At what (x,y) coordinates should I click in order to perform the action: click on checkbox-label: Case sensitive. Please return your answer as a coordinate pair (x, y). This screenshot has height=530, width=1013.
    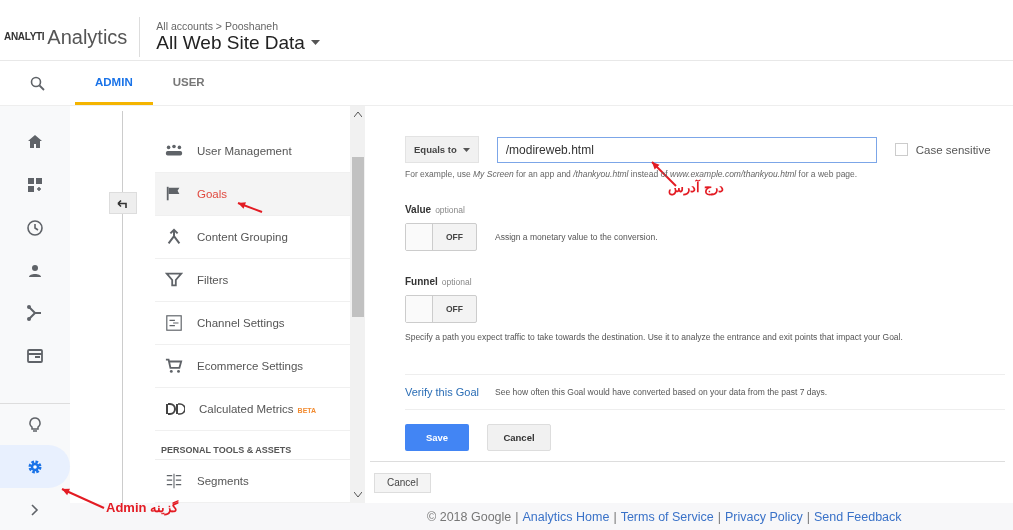
    Looking at the image, I should click on (953, 149).